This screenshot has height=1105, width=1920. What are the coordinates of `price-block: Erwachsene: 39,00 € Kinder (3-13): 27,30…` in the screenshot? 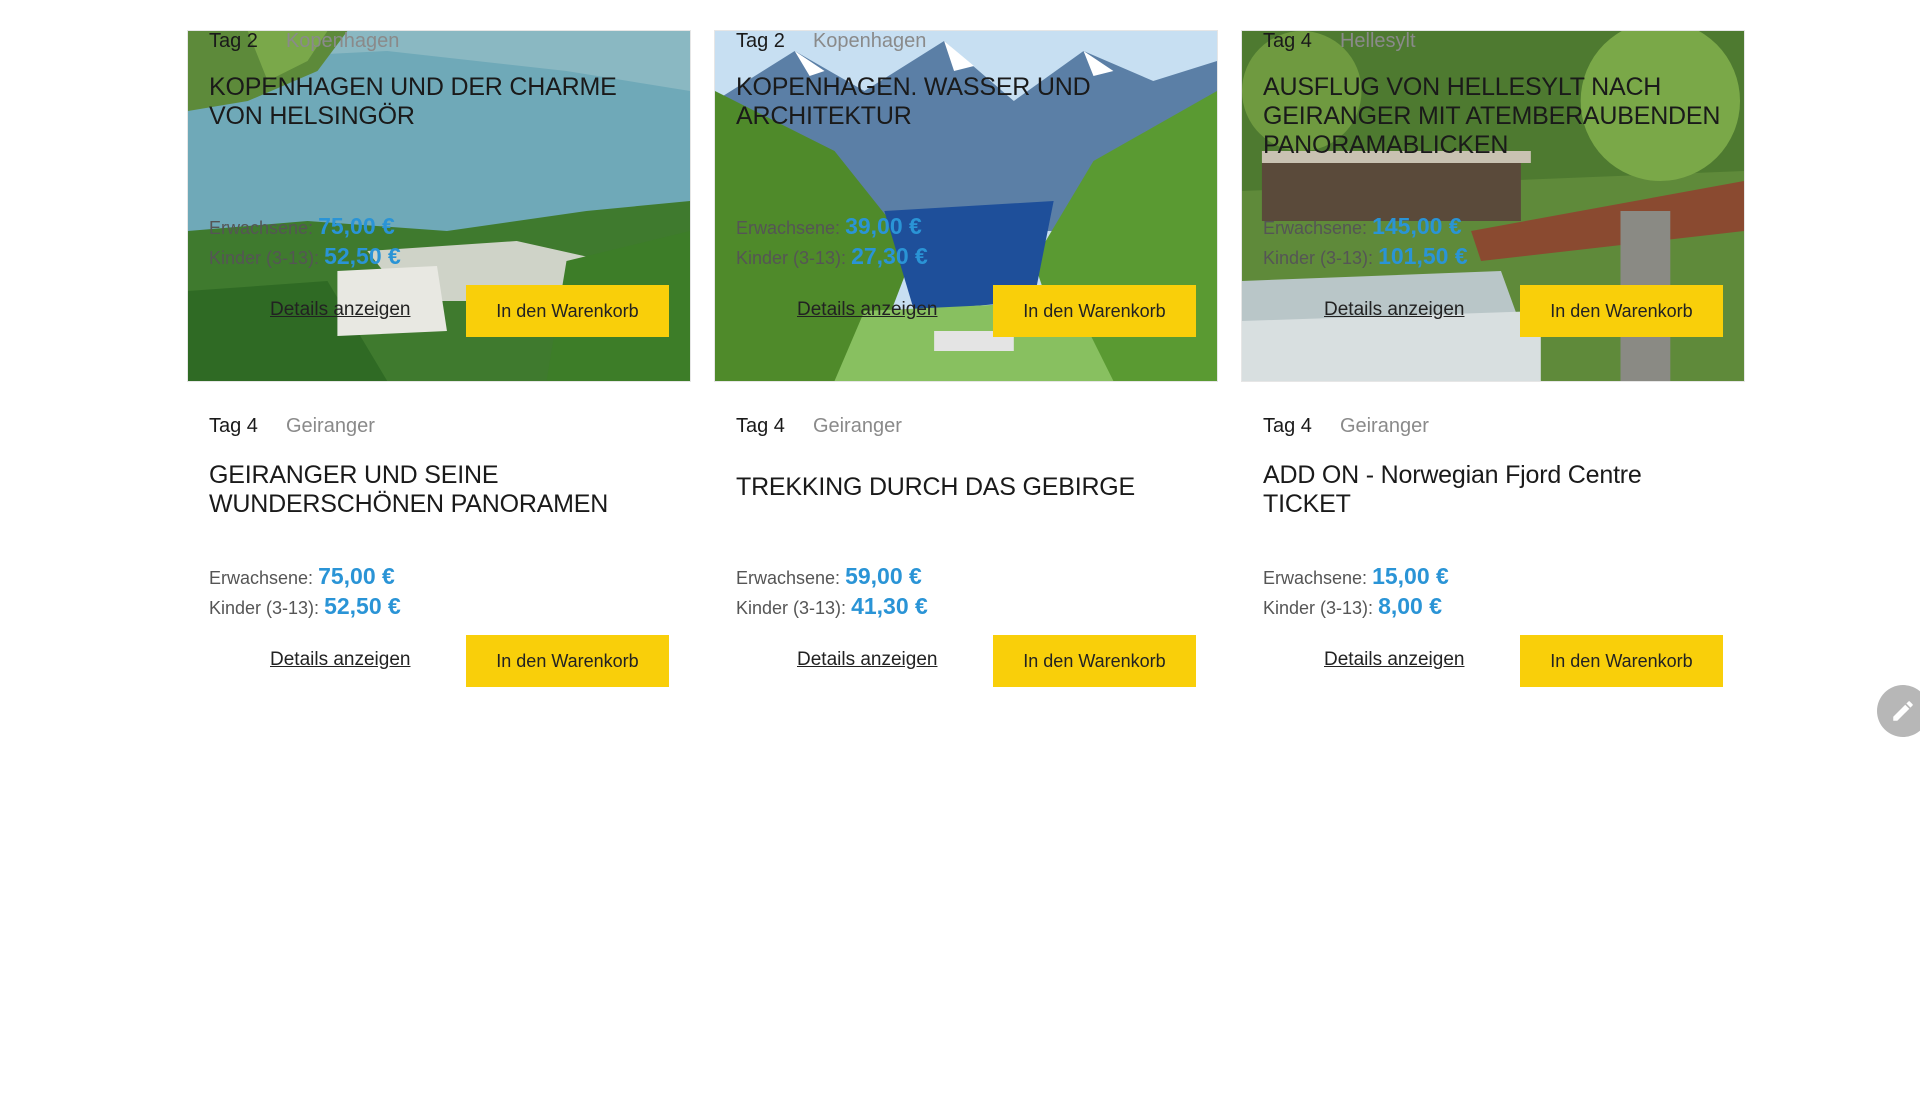 It's located at (832, 241).